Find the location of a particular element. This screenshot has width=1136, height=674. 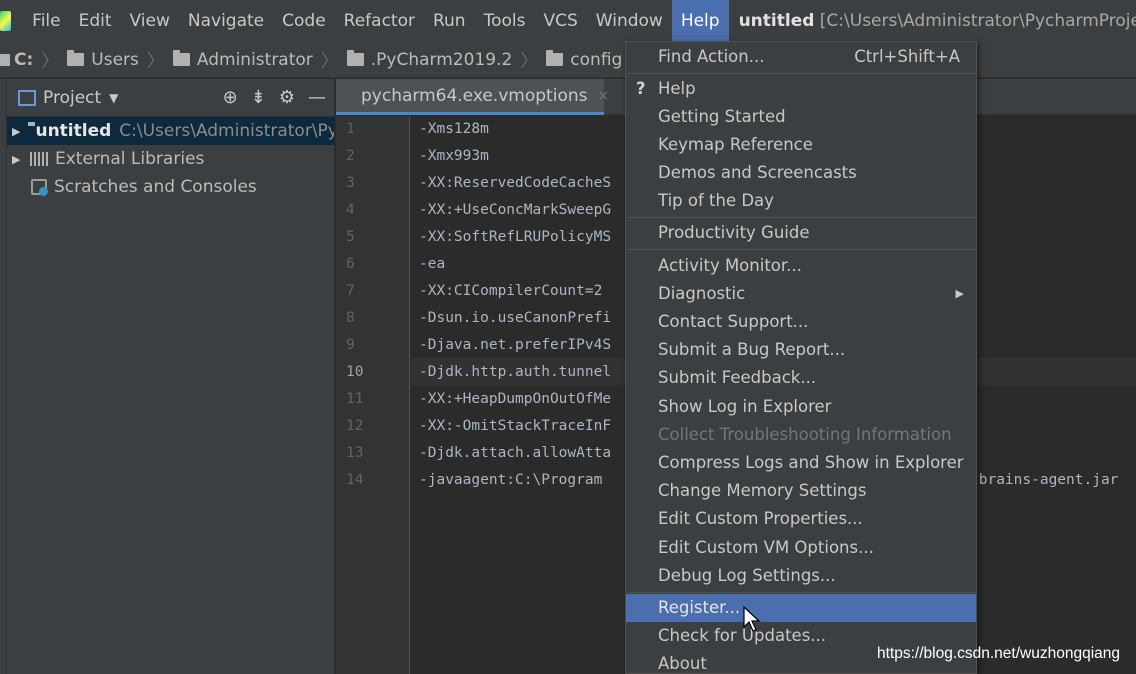

tree-item-label: External Libraries is located at coordinates (130, 159).